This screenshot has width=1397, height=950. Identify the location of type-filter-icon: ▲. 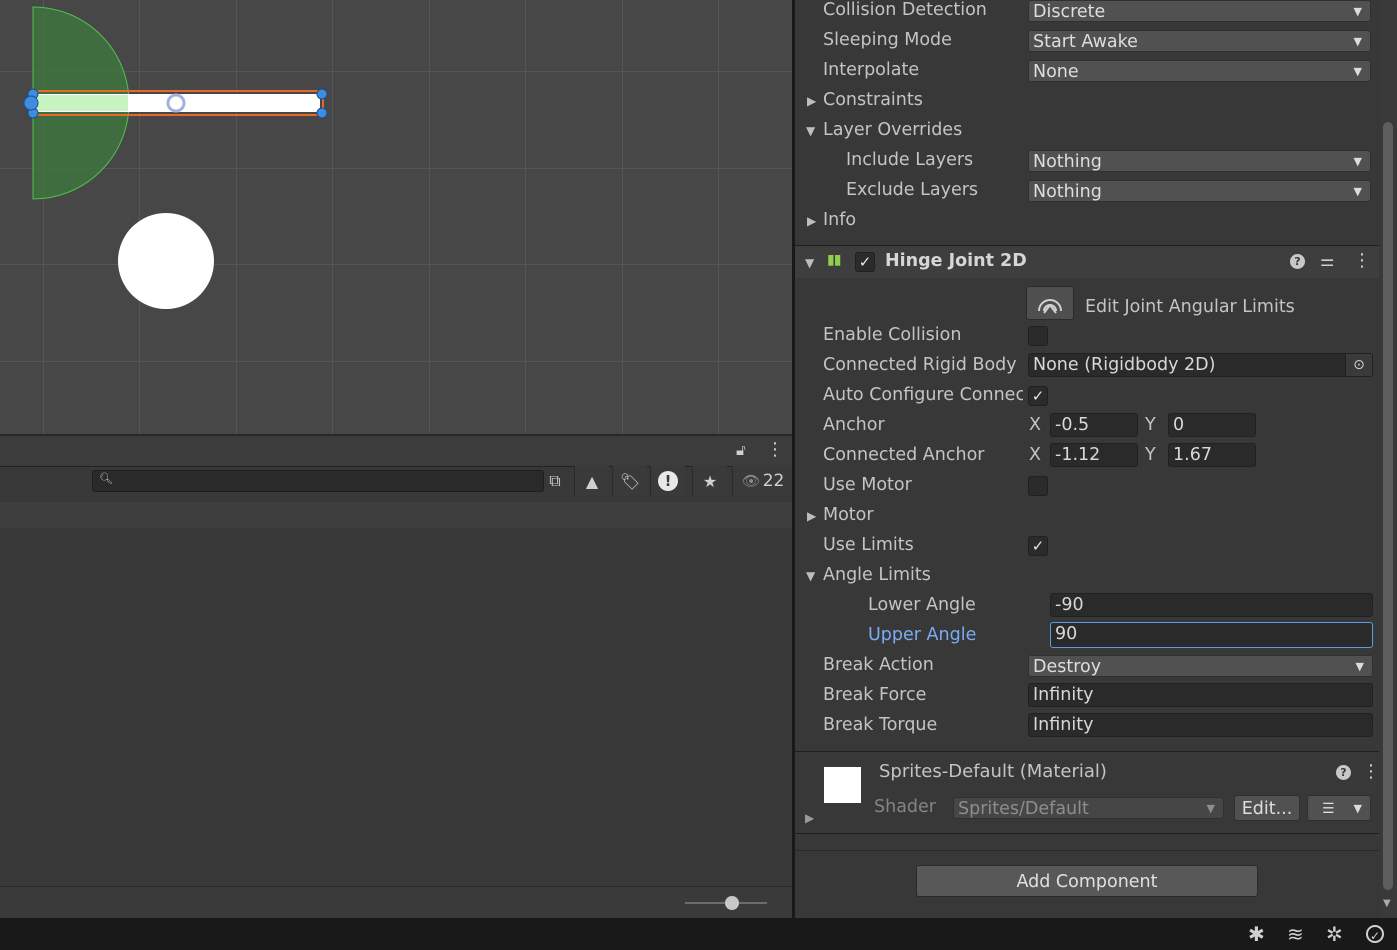
(591, 481).